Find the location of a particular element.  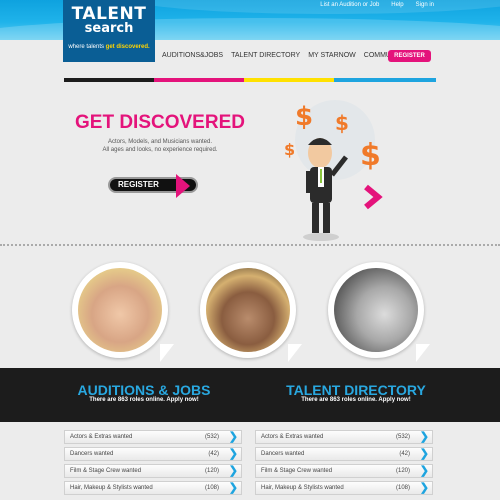

color-stripe-pink is located at coordinates (199, 80).